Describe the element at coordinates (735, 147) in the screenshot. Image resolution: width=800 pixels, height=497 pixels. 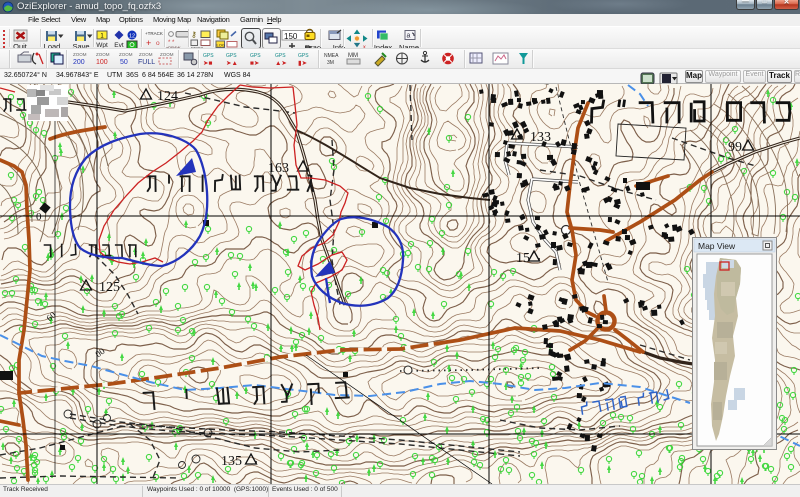
I see `svg-text: 99` at that location.